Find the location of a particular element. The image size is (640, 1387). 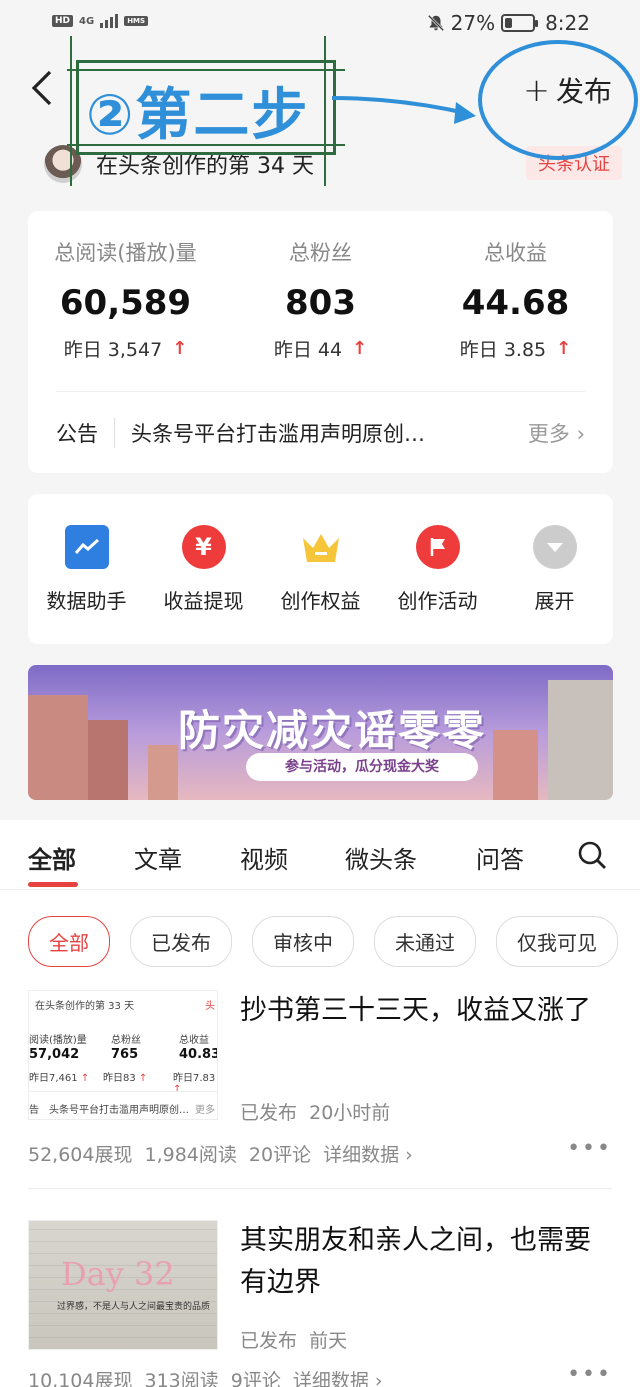

tab-videos: 视频 is located at coordinates (264, 857).